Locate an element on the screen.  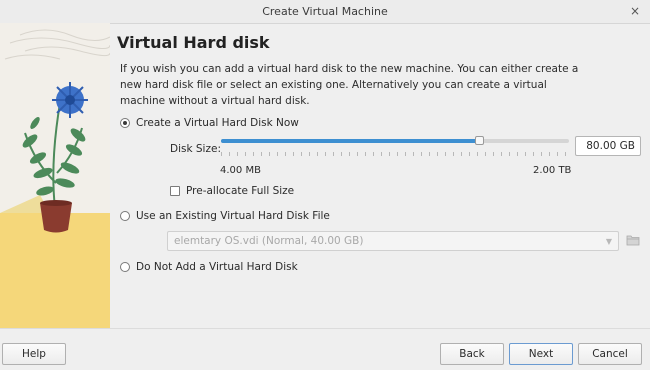
preallocate-checkbox is located at coordinates (175, 191).